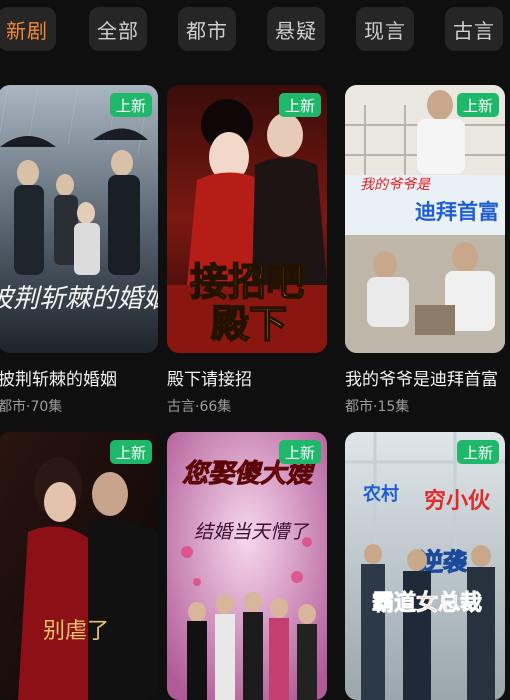 The width and height of the screenshot is (510, 700). Describe the element at coordinates (395, 185) in the screenshot. I see `poster-title-text: 我的爷爷是` at that location.